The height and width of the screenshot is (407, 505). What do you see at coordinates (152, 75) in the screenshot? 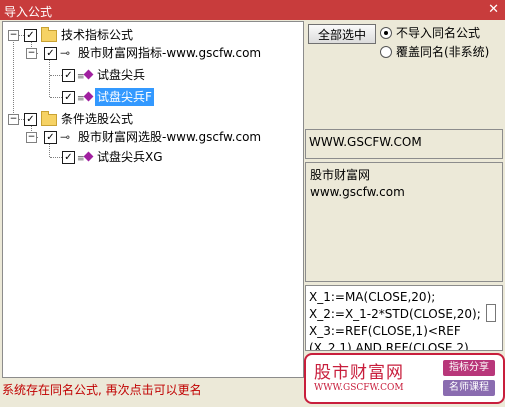
I see `tree-item: ✓ ≡ 试盘尖兵` at bounding box center [152, 75].